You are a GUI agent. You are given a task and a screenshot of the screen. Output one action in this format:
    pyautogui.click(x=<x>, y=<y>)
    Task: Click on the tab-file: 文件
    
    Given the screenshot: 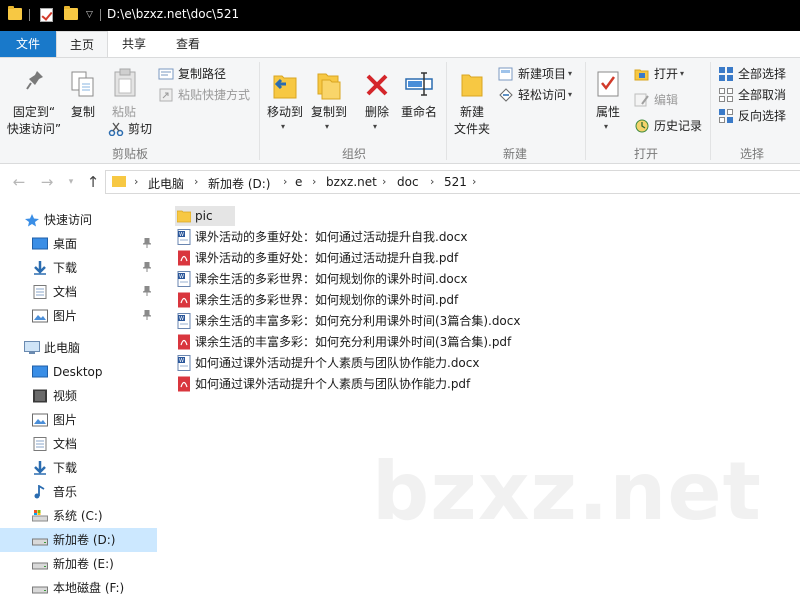 What is the action you would take?
    pyautogui.click(x=28, y=44)
    